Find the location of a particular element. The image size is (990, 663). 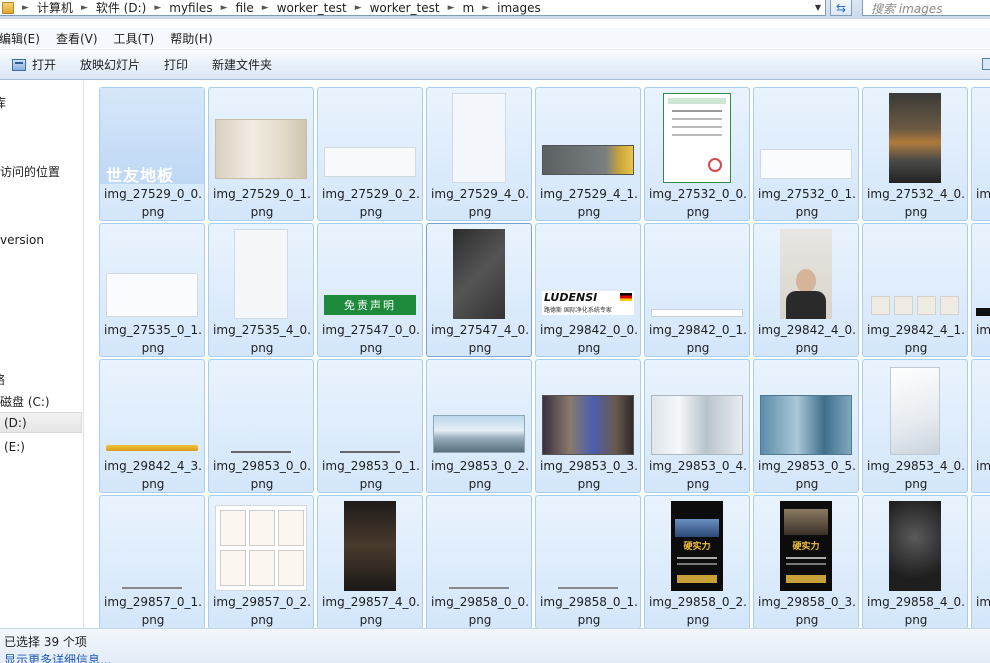

file-name: img_27529_0_2. png is located at coordinates (371, 203).